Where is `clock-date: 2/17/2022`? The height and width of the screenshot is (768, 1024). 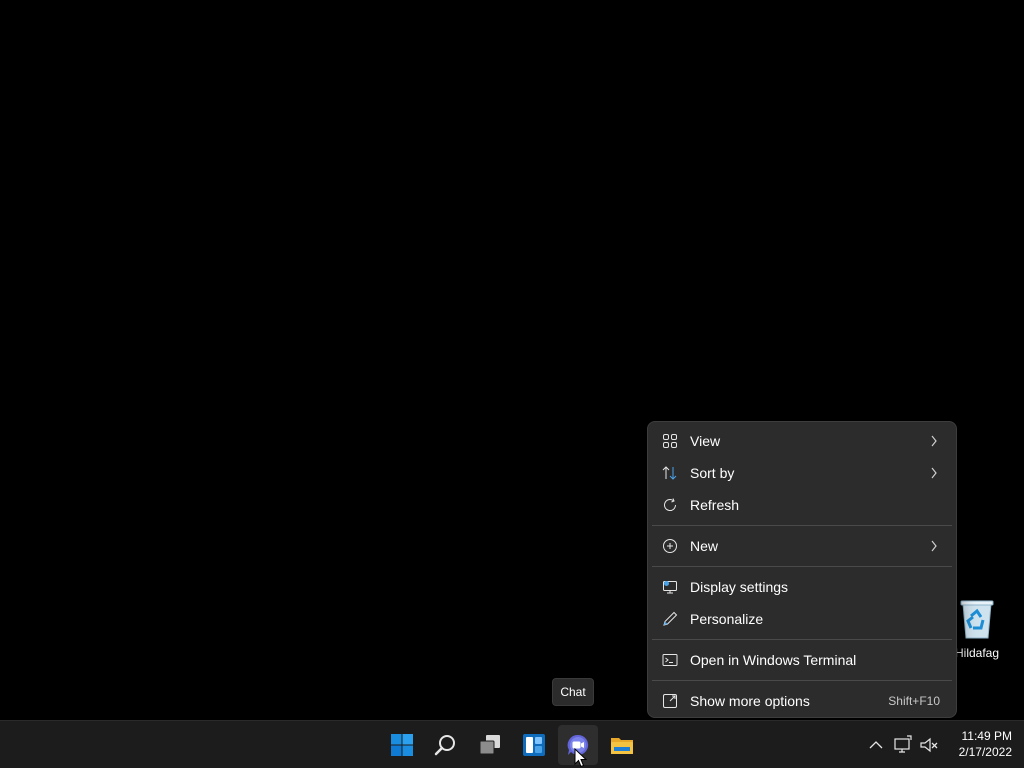 clock-date: 2/17/2022 is located at coordinates (985, 752).